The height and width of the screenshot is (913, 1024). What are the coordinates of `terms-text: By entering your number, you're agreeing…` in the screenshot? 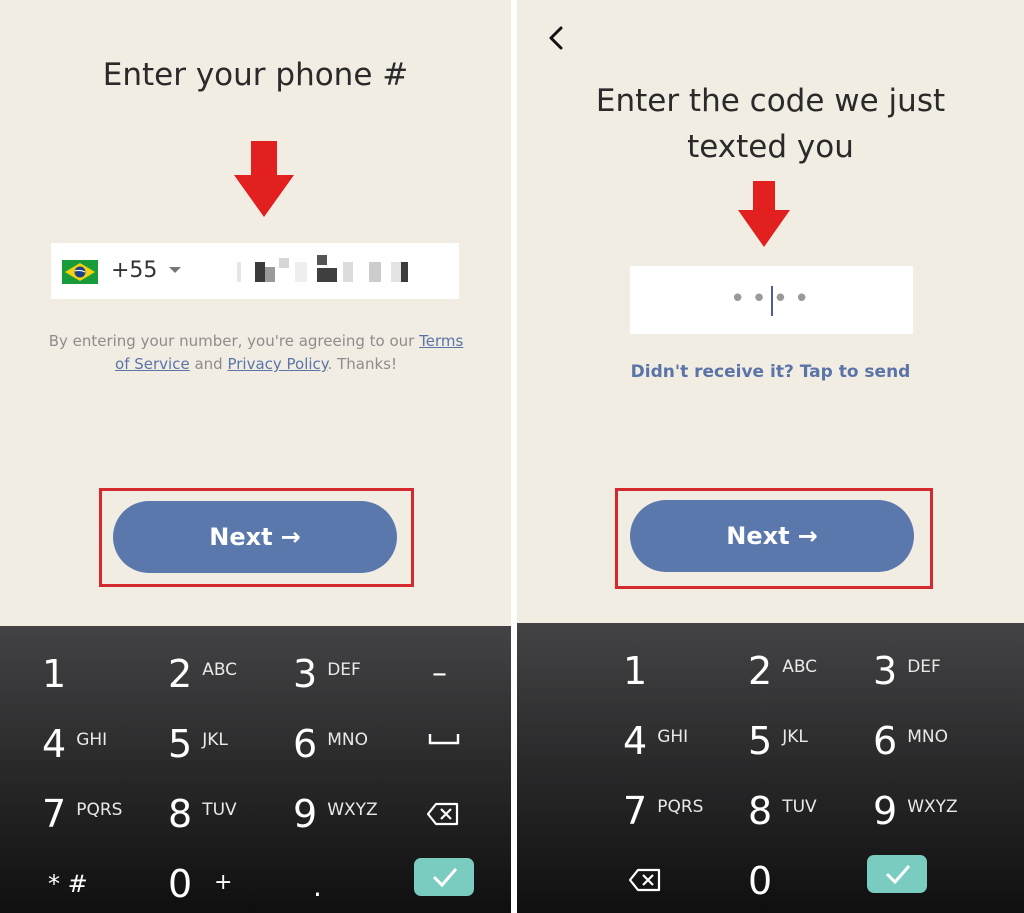 It's located at (234, 341).